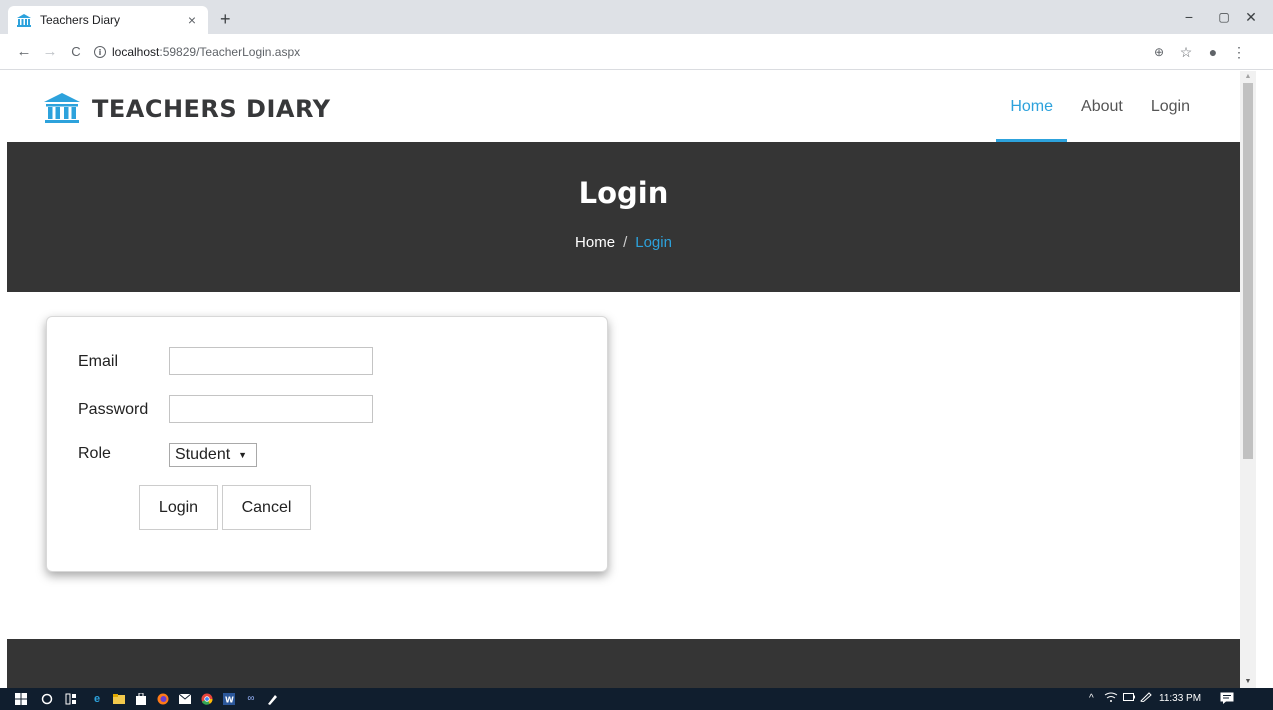  What do you see at coordinates (1091, 699) in the screenshot?
I see `chevron-up-icon: ^` at bounding box center [1091, 699].